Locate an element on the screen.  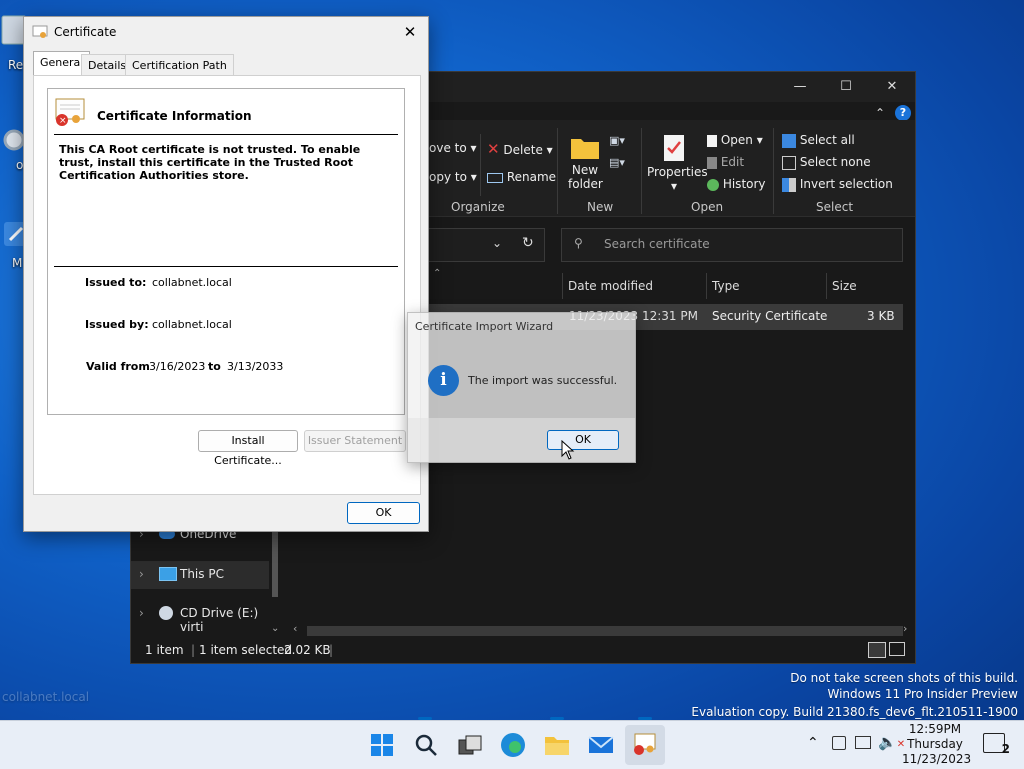
details-divider is located at coordinates (226, 266).